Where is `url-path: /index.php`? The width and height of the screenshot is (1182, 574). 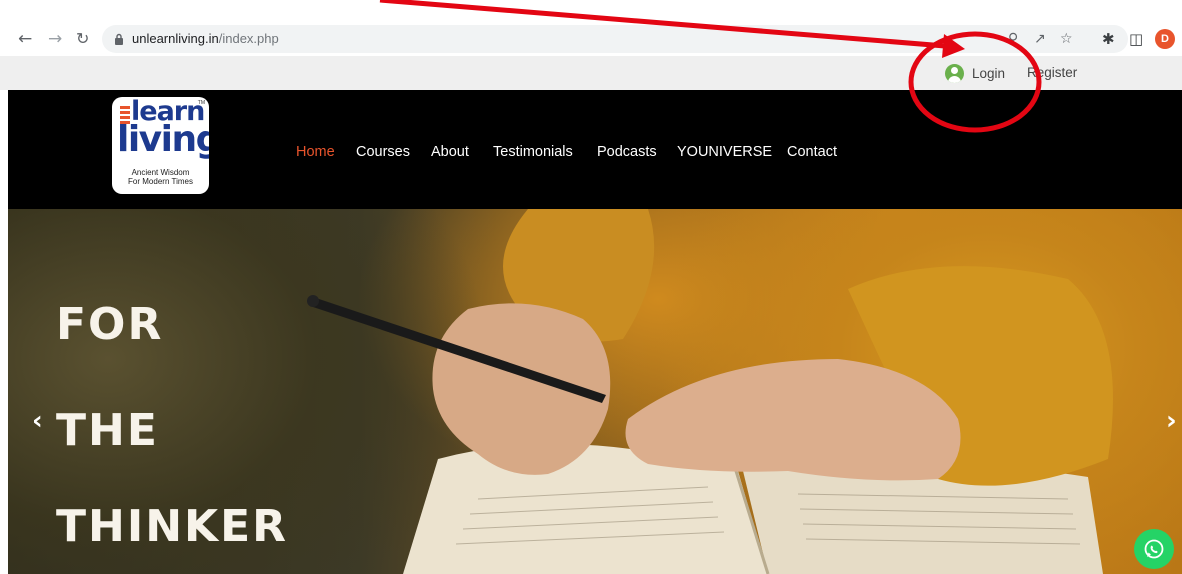 url-path: /index.php is located at coordinates (248, 38).